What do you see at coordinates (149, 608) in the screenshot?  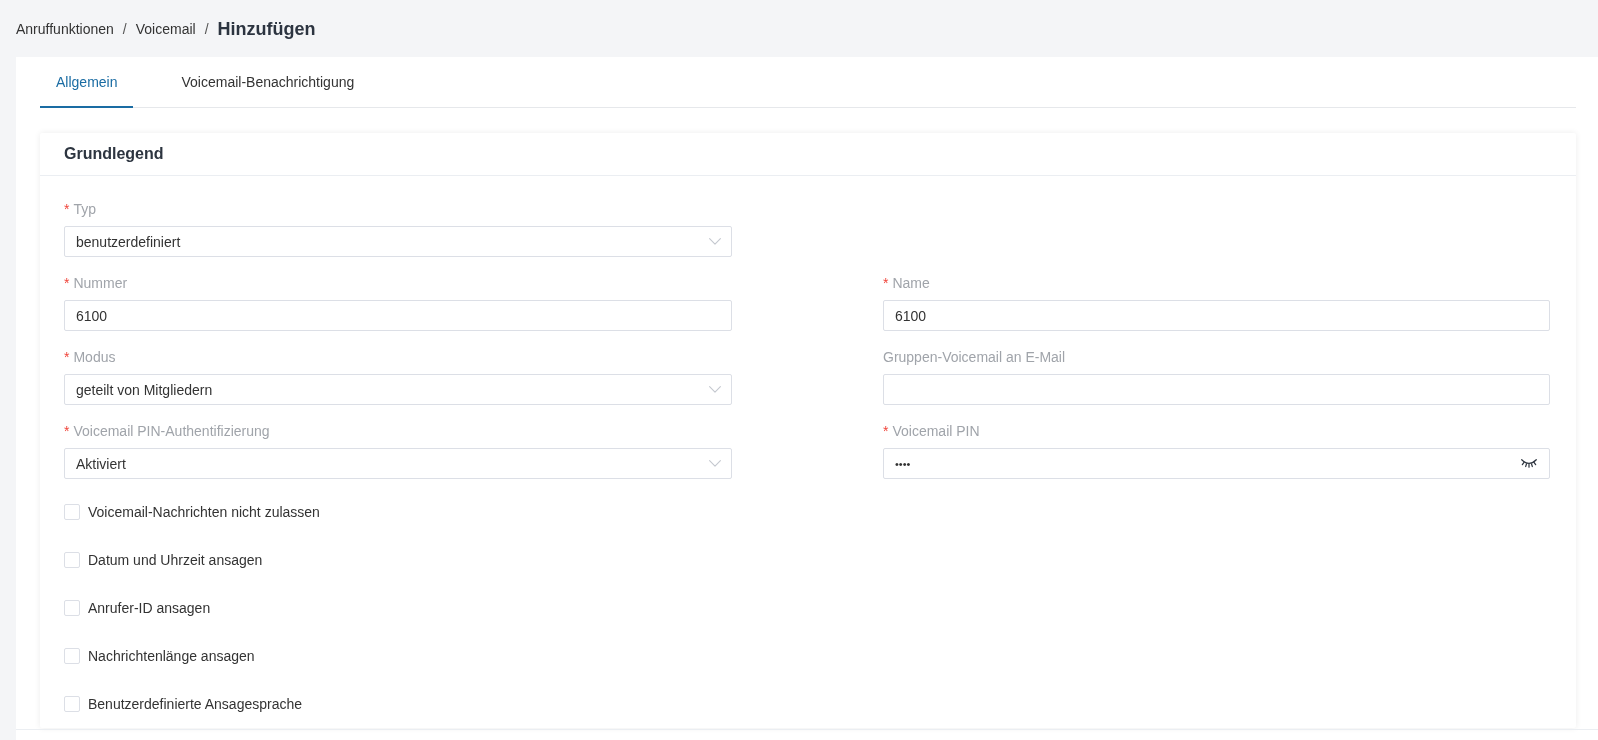 I see `checkbox-label: Anrufer-ID ansagen` at bounding box center [149, 608].